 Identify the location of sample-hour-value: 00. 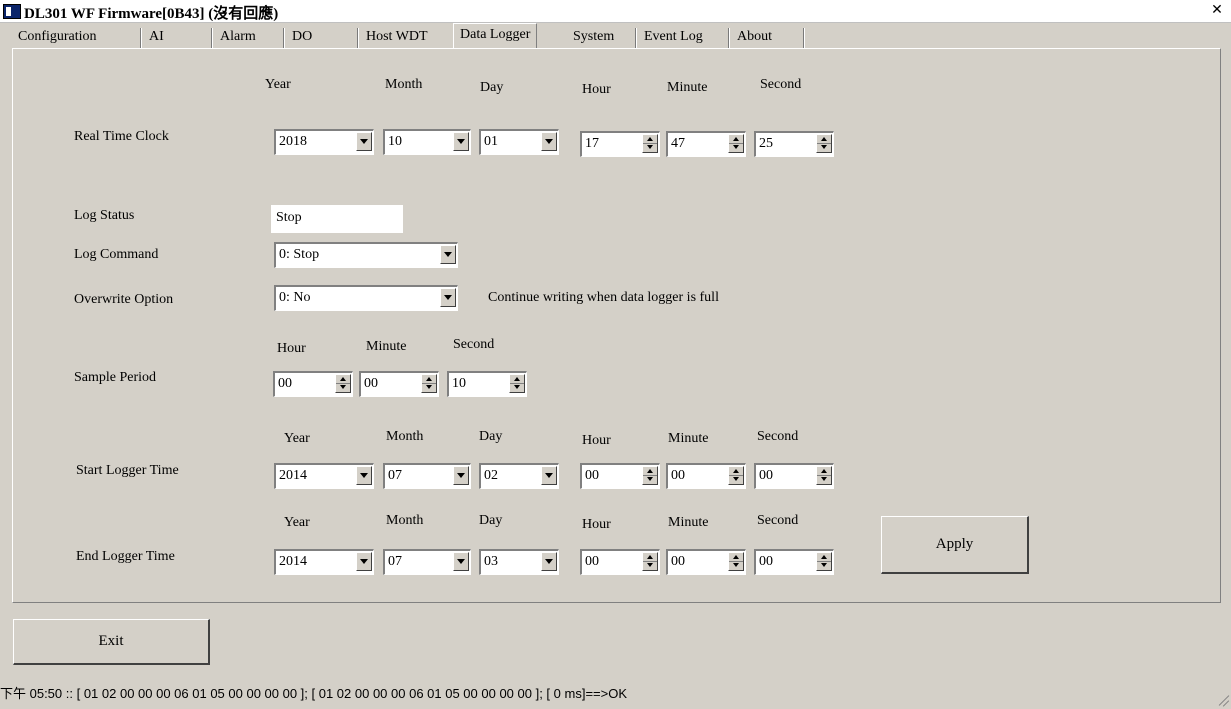
(285, 383).